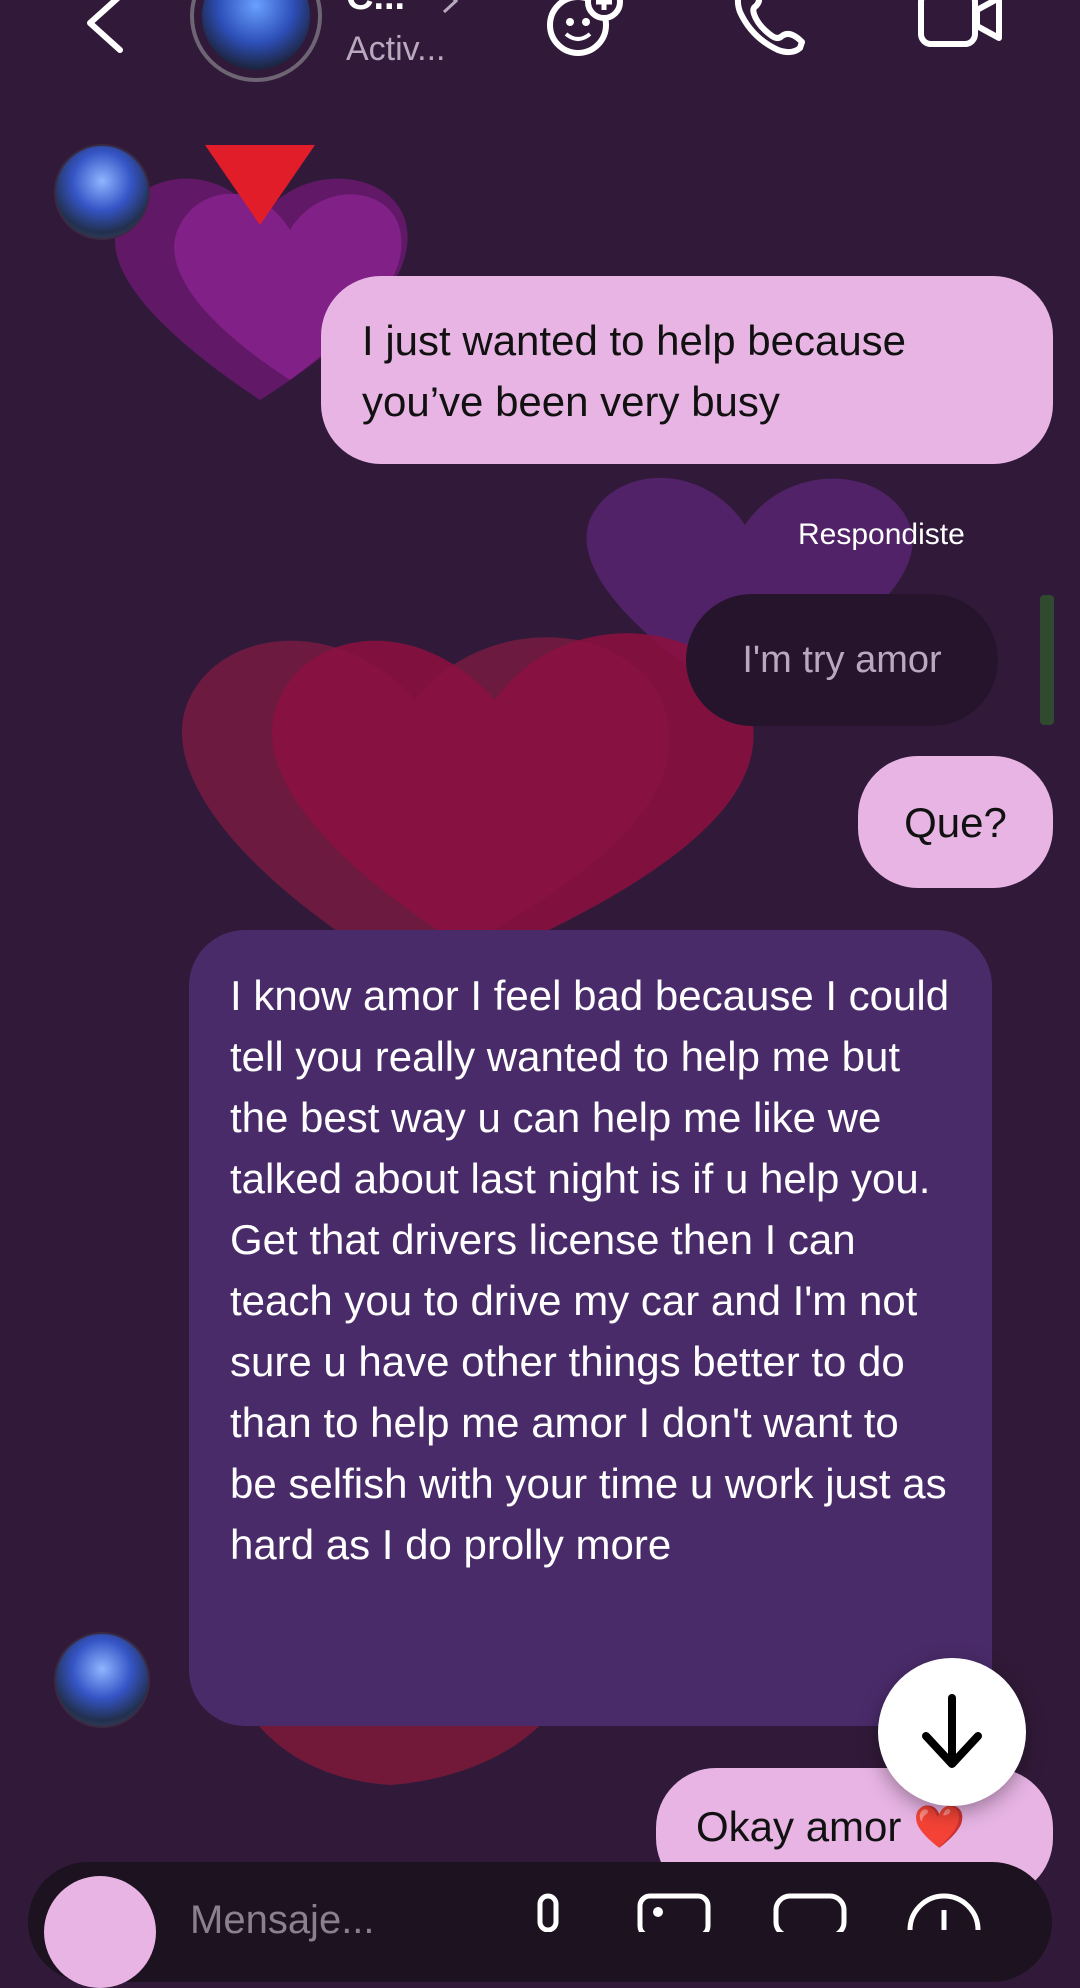 This screenshot has width=1080, height=1988. I want to click on reply-indicator-bar, so click(1047, 660).